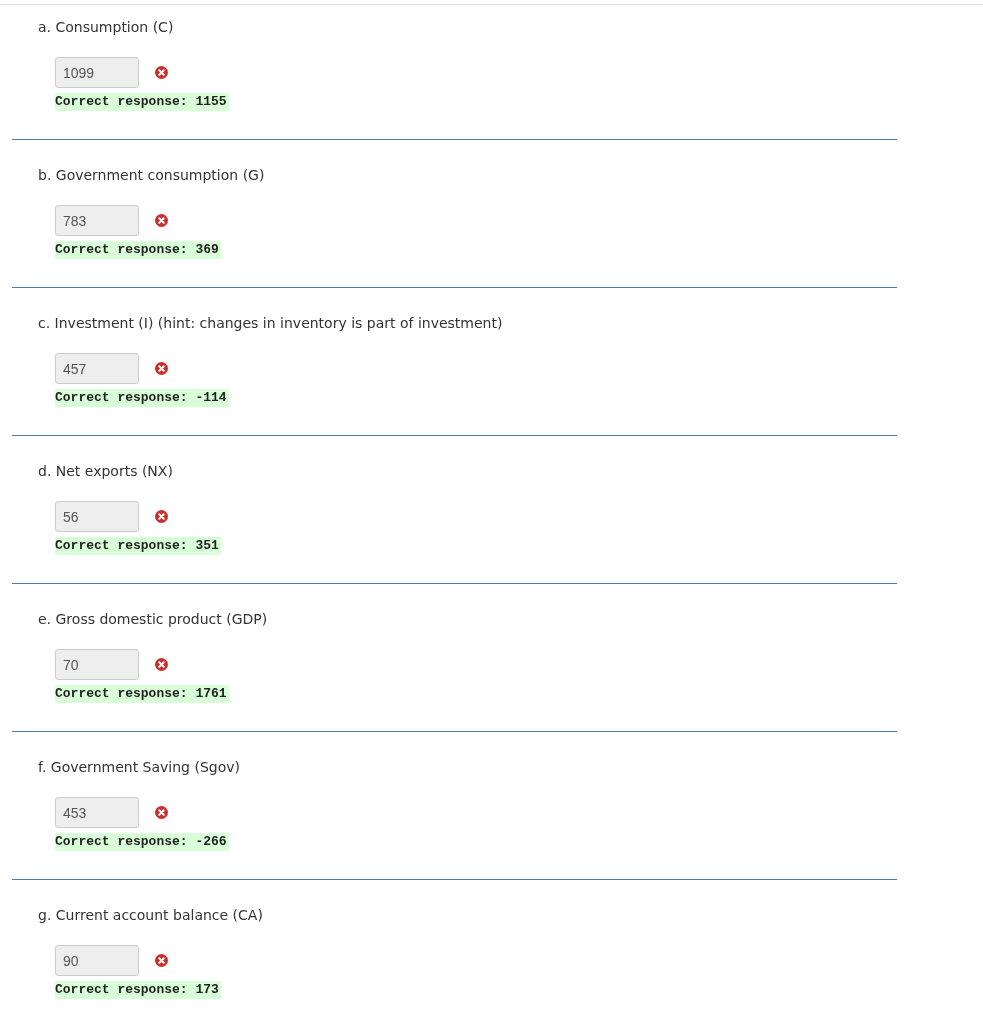  What do you see at coordinates (97, 220) in the screenshot?
I see `answer-field: 783` at bounding box center [97, 220].